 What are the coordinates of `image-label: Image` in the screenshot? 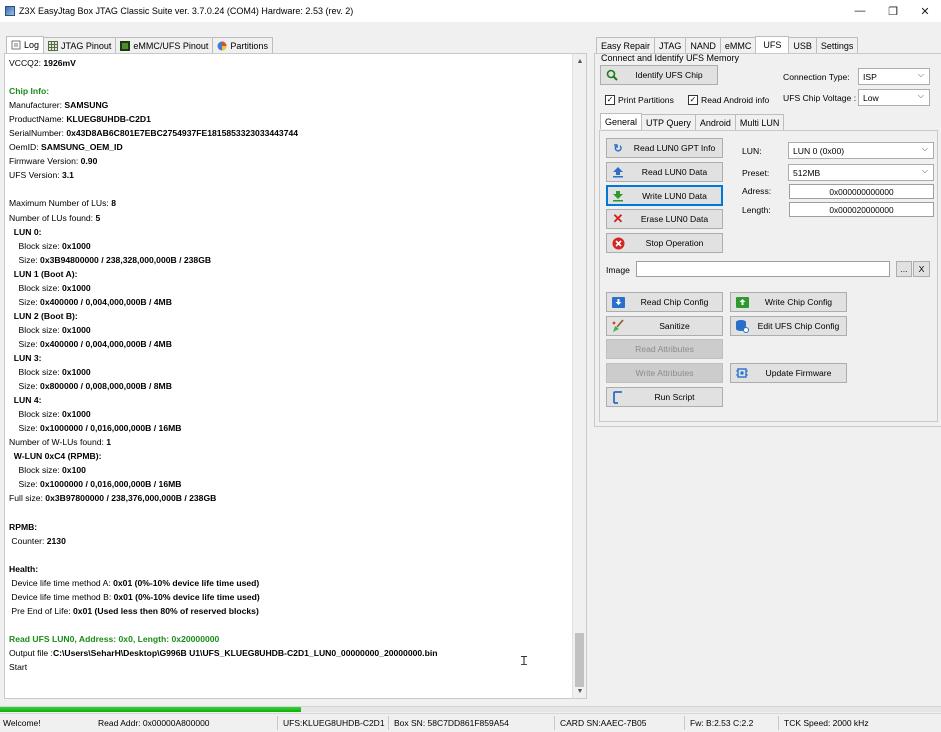 It's located at (618, 270).